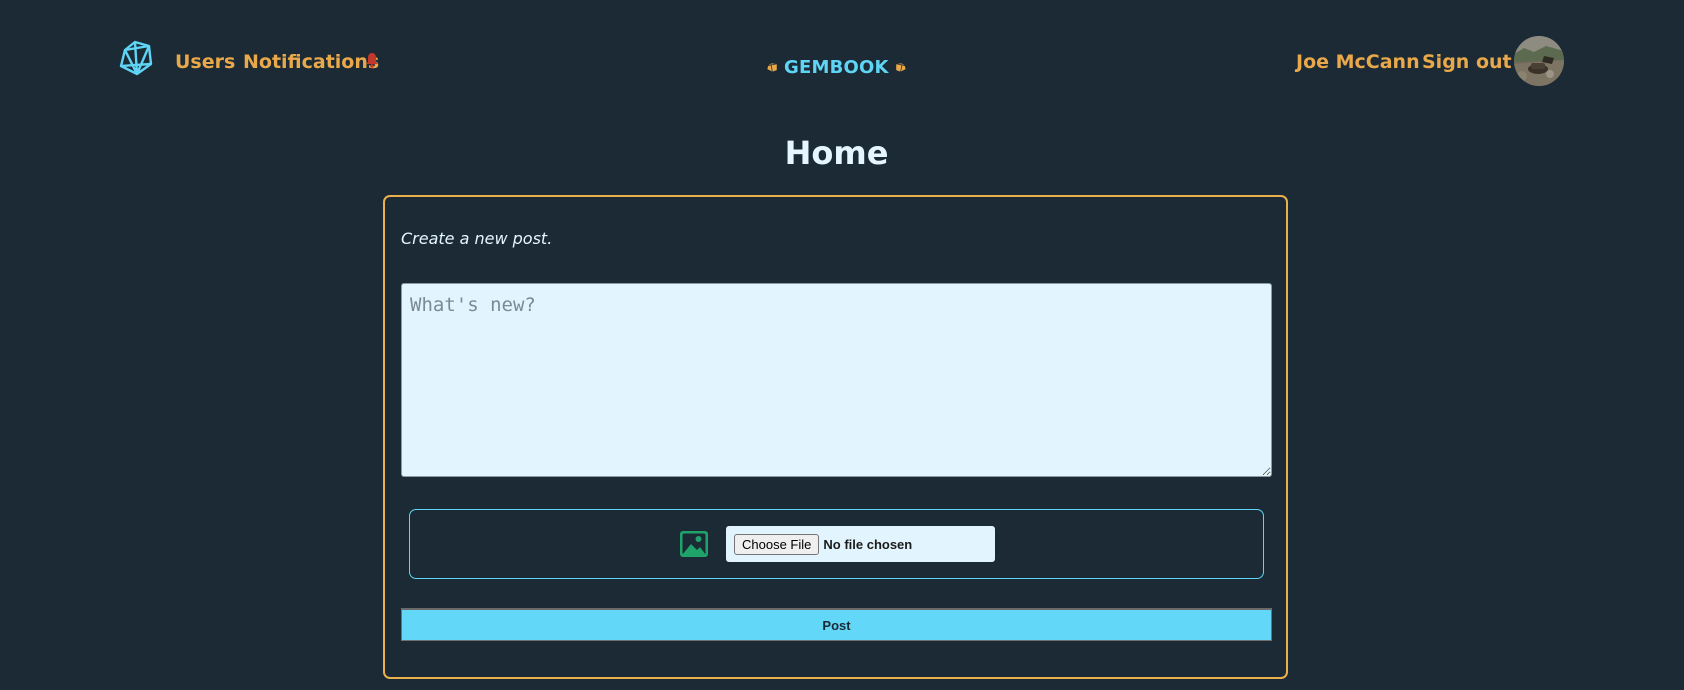 The image size is (1684, 690). Describe the element at coordinates (1467, 62) in the screenshot. I see `sign-out-link: Sign out` at that location.